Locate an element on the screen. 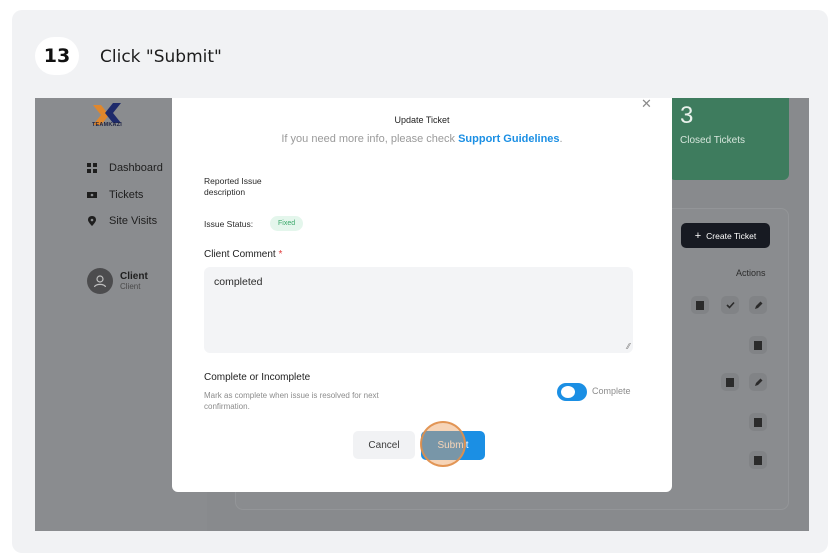  actions-column-header: Actions is located at coordinates (751, 273).